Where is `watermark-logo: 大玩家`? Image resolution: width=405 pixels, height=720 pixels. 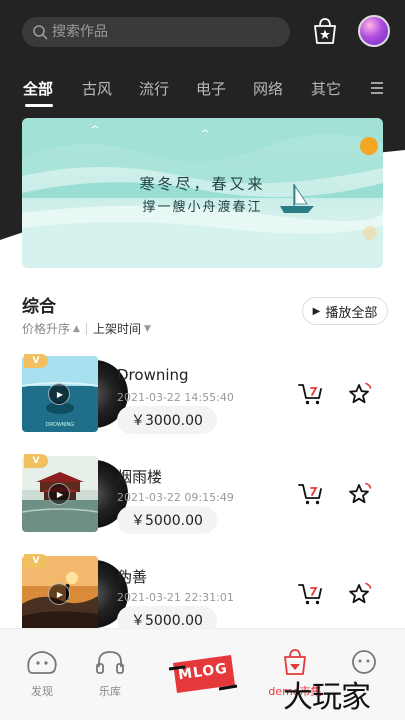
watermark-logo: 大玩家 is located at coordinates (327, 697).